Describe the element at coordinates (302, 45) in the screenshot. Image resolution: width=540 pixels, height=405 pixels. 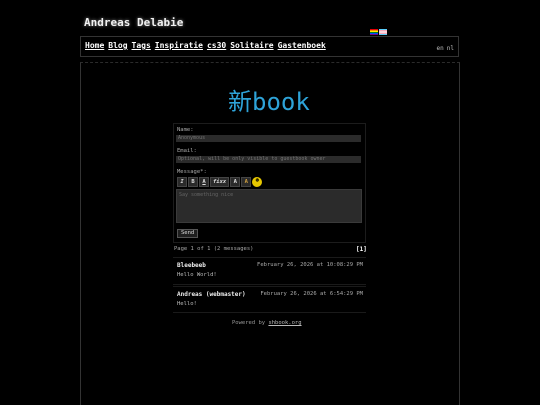
I see `nav-gastenboek: Gastenboek` at that location.